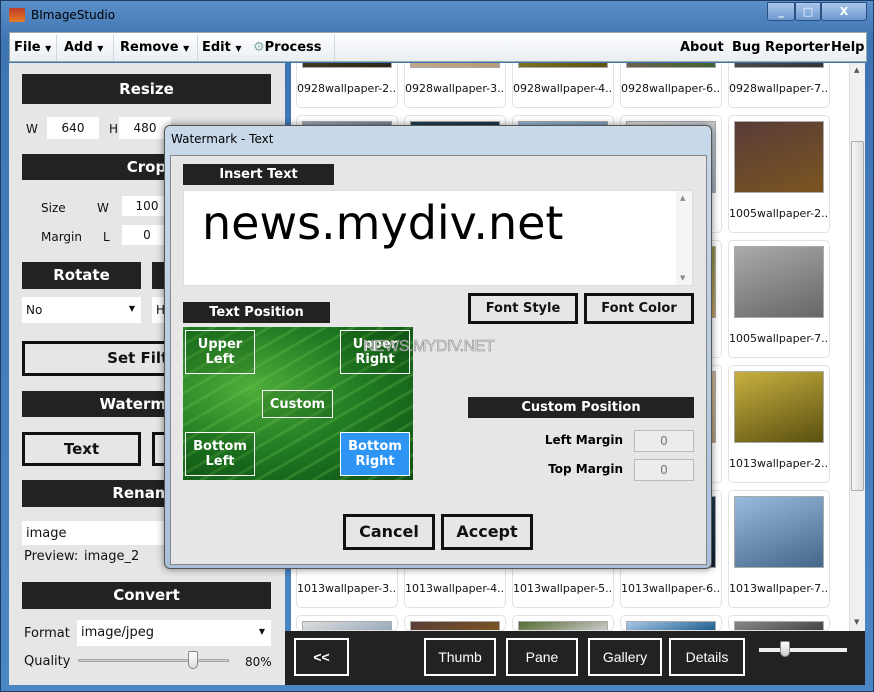 Image resolution: width=874 pixels, height=692 pixels. Describe the element at coordinates (83, 47) in the screenshot. I see `menu-add: Add ▼` at that location.